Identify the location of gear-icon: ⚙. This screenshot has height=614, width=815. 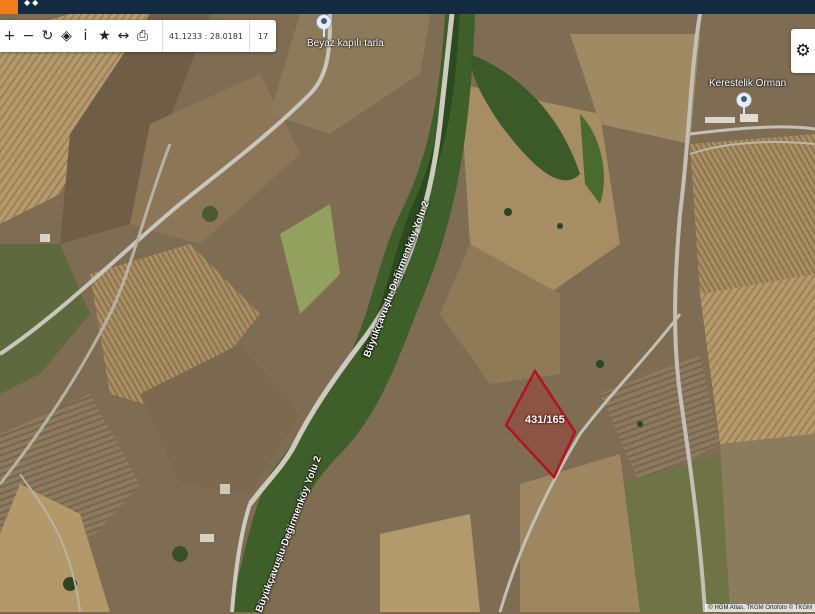
(803, 51).